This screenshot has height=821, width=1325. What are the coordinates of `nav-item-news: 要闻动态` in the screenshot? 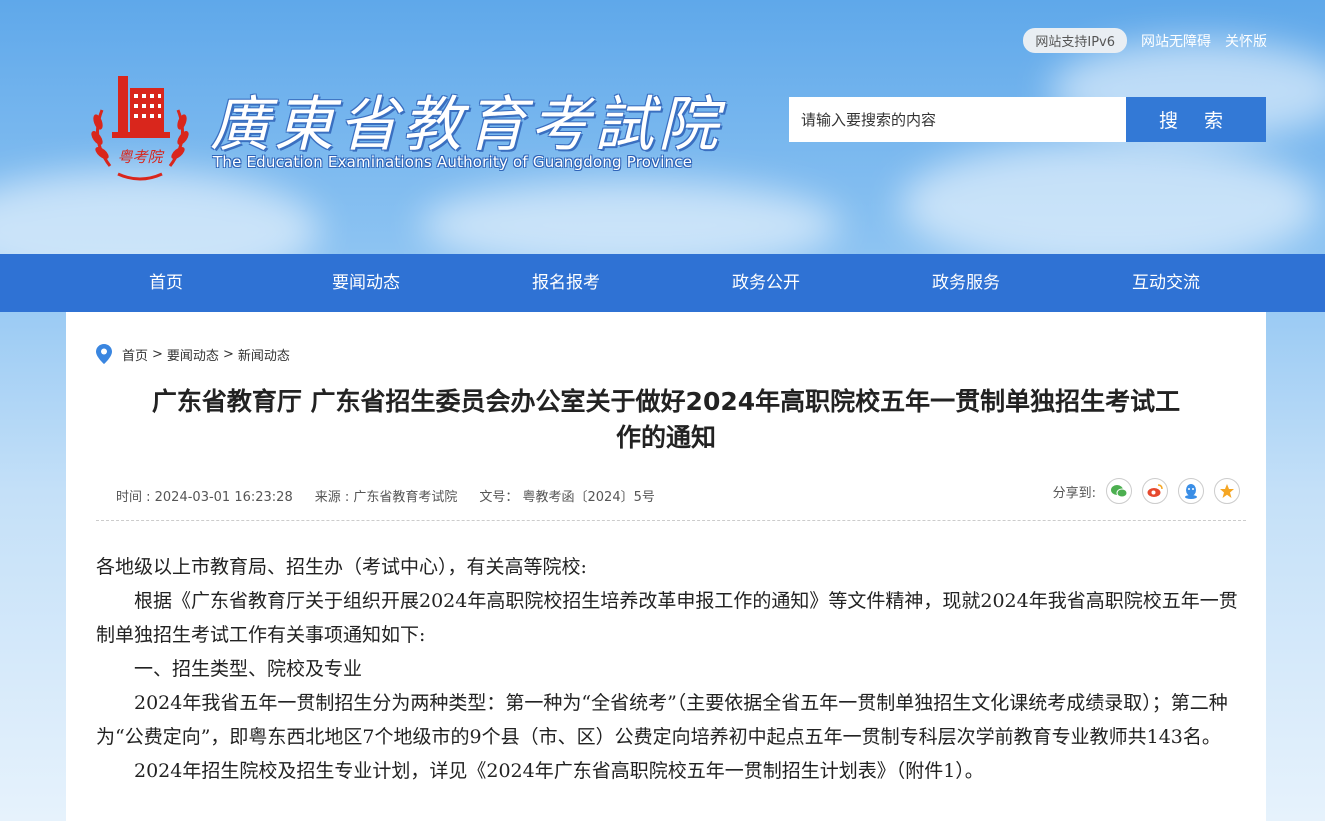 It's located at (366, 283).